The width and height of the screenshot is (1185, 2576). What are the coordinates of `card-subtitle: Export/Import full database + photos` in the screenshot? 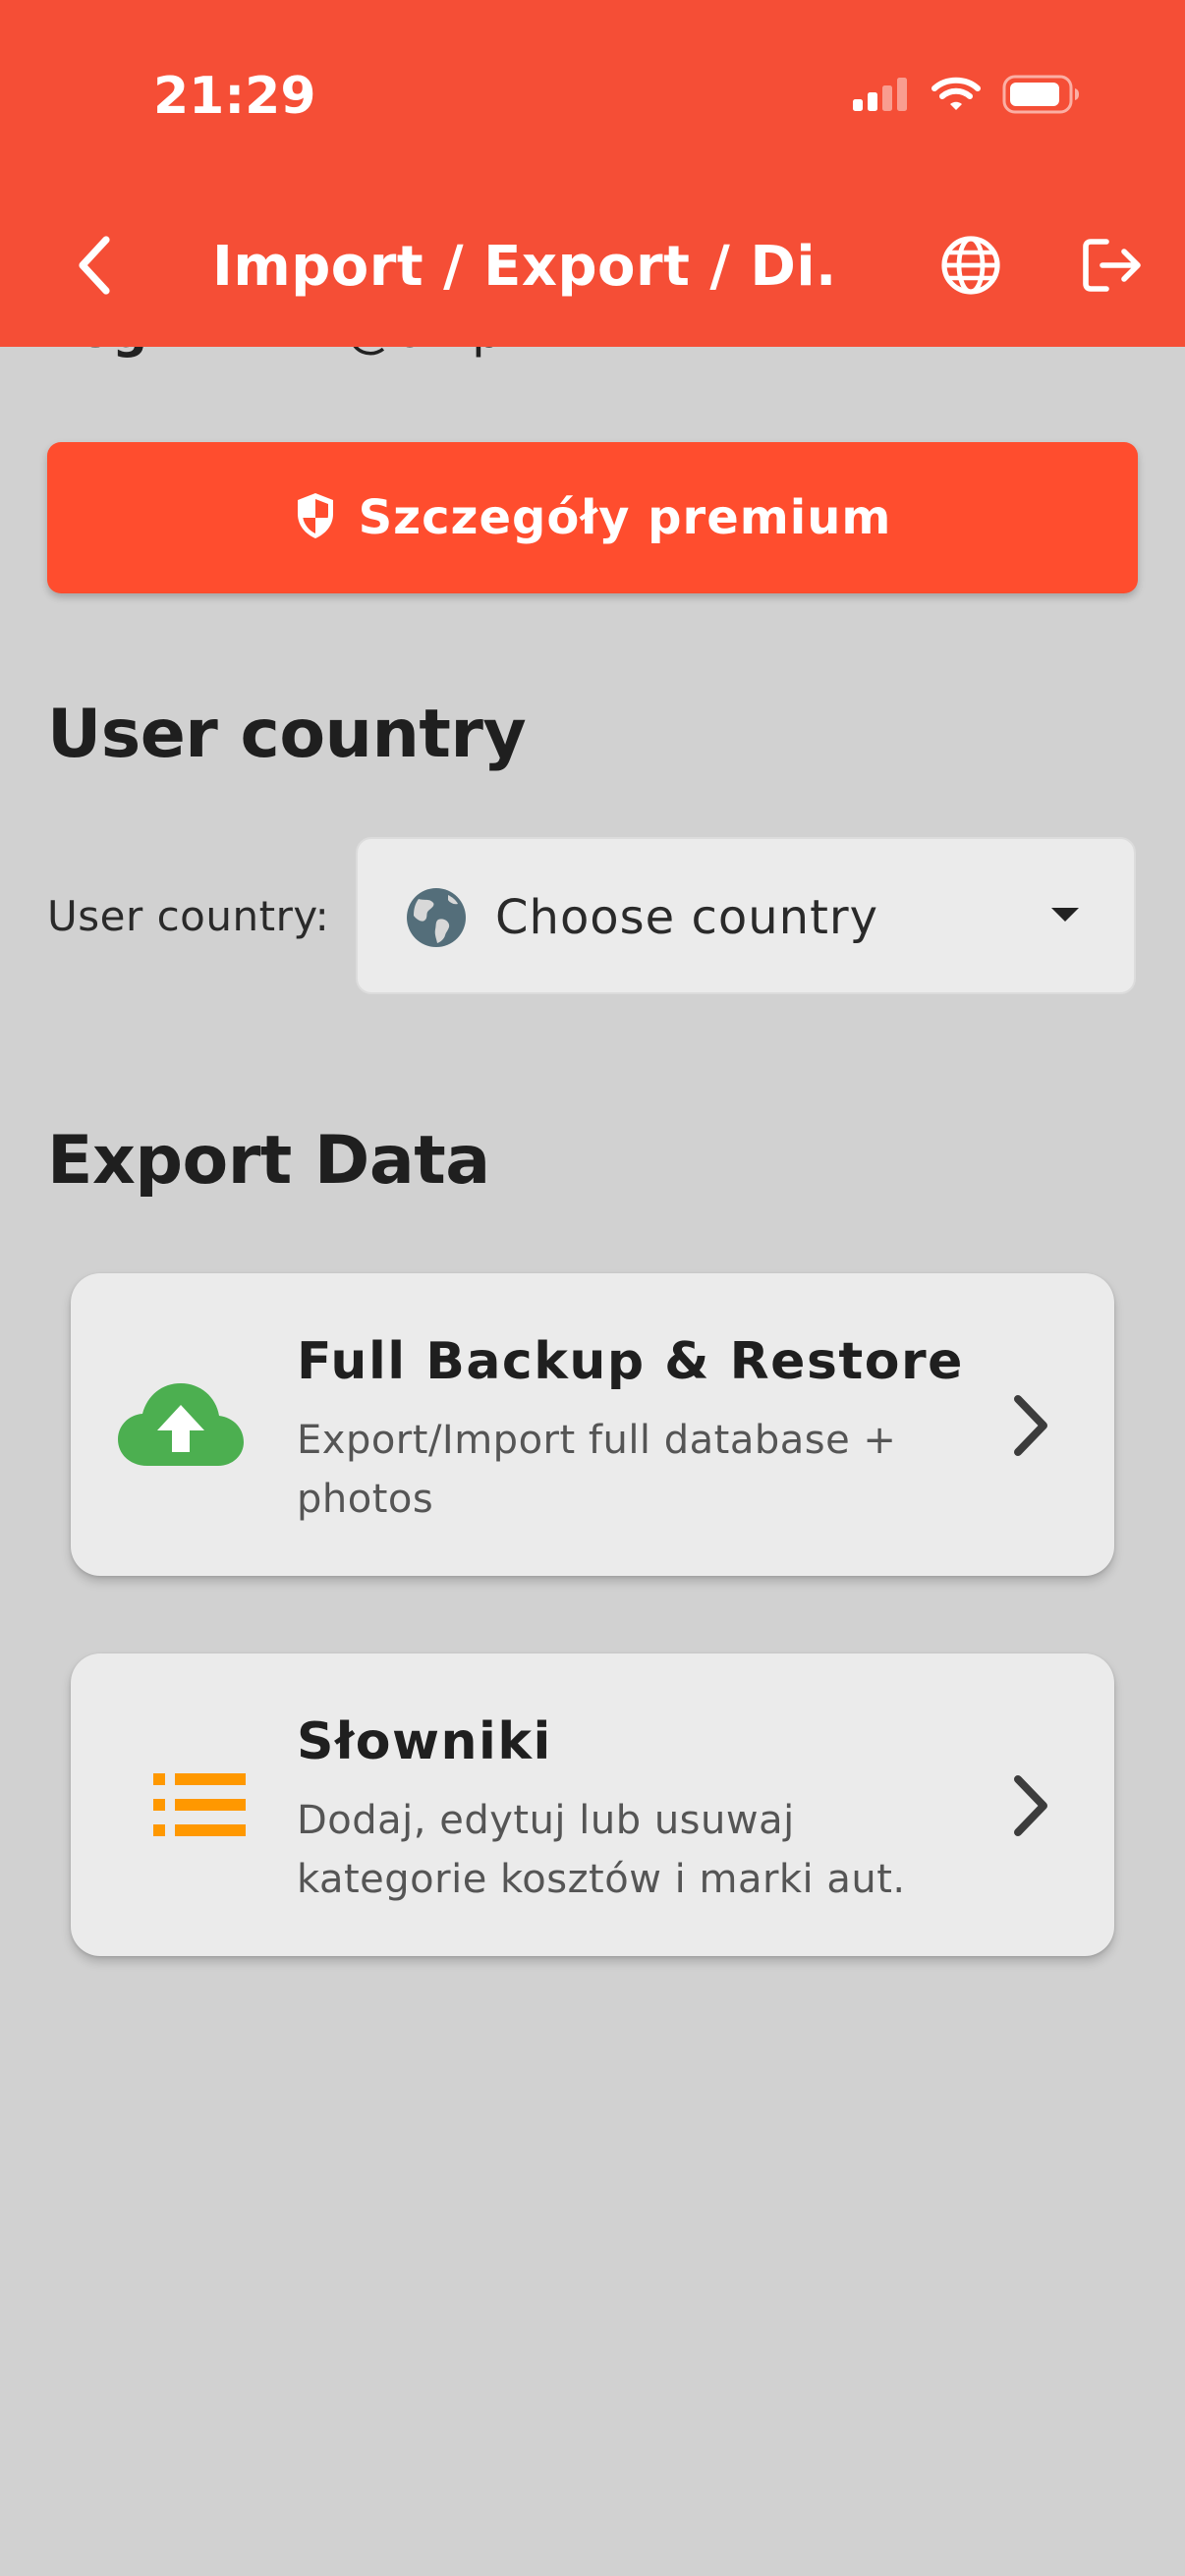 It's located at (597, 1470).